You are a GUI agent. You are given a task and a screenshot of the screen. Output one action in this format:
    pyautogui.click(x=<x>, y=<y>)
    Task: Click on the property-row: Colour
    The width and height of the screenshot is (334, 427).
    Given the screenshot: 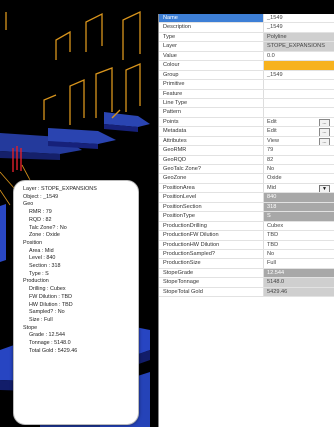 What is the action you would take?
    pyautogui.click(x=246, y=66)
    